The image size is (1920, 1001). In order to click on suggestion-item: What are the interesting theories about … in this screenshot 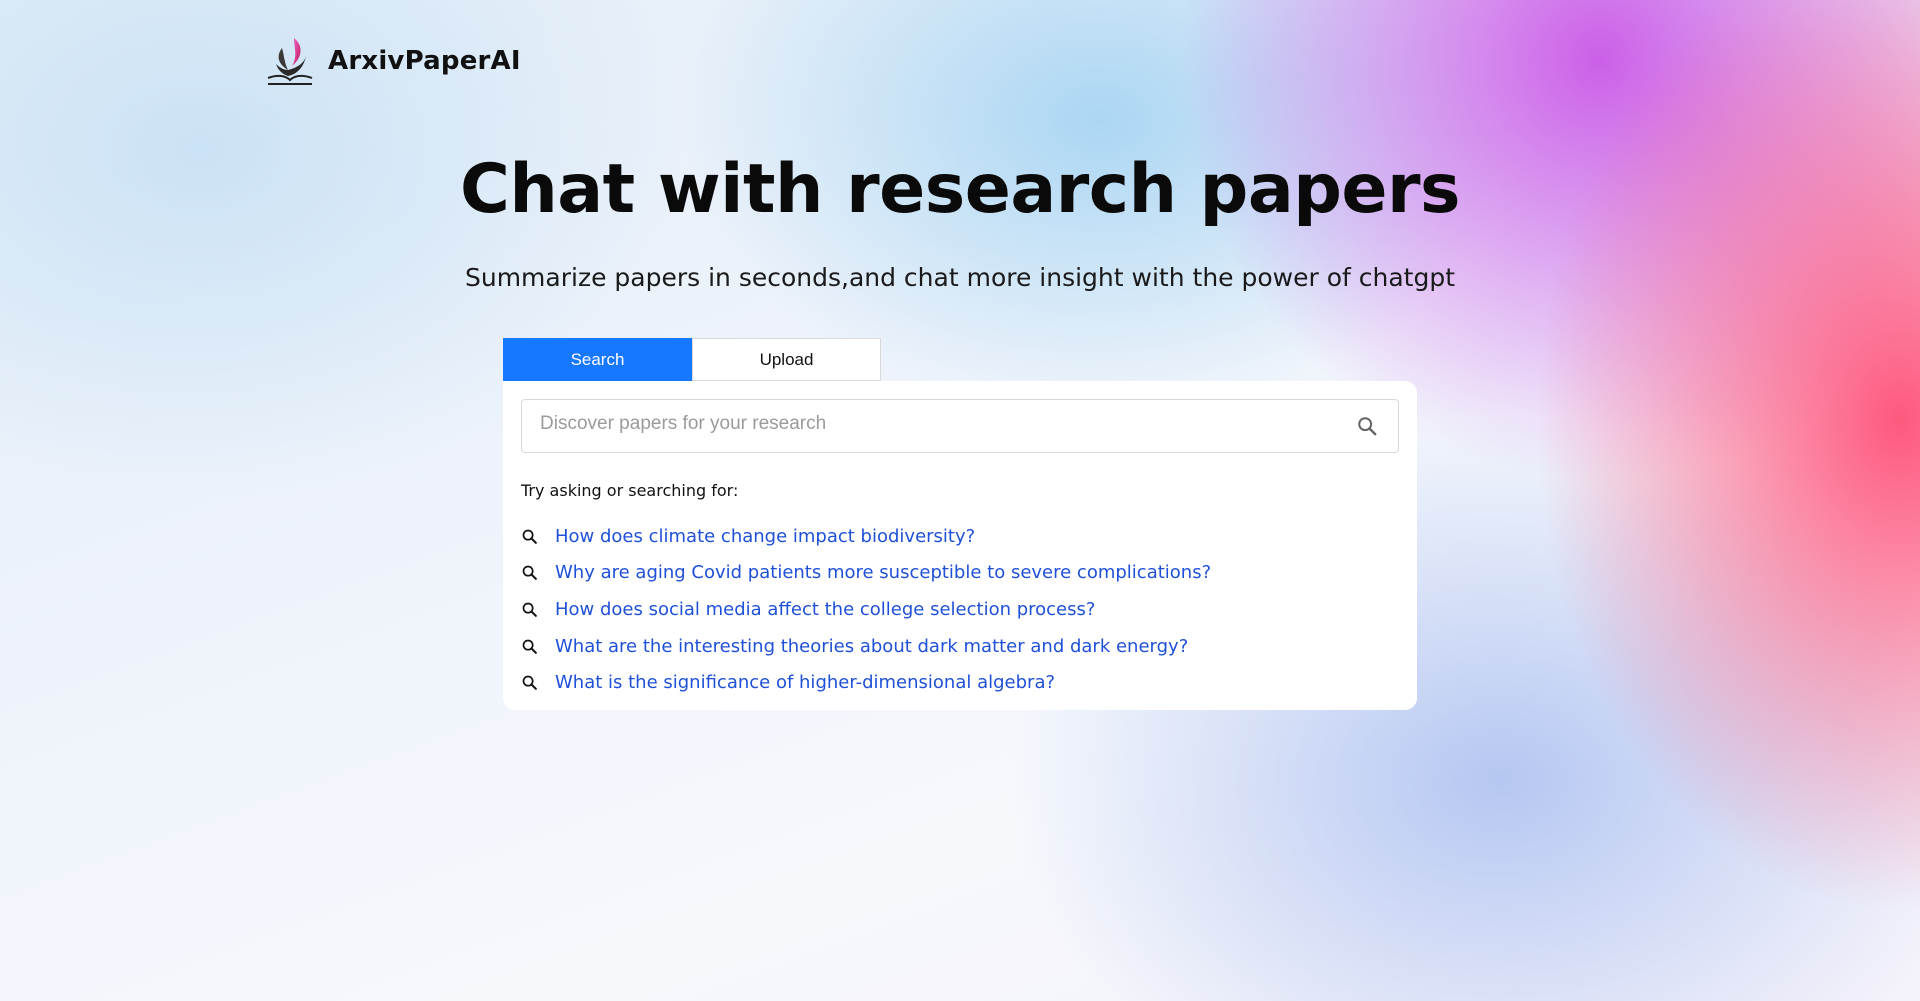, I will do `click(960, 646)`.